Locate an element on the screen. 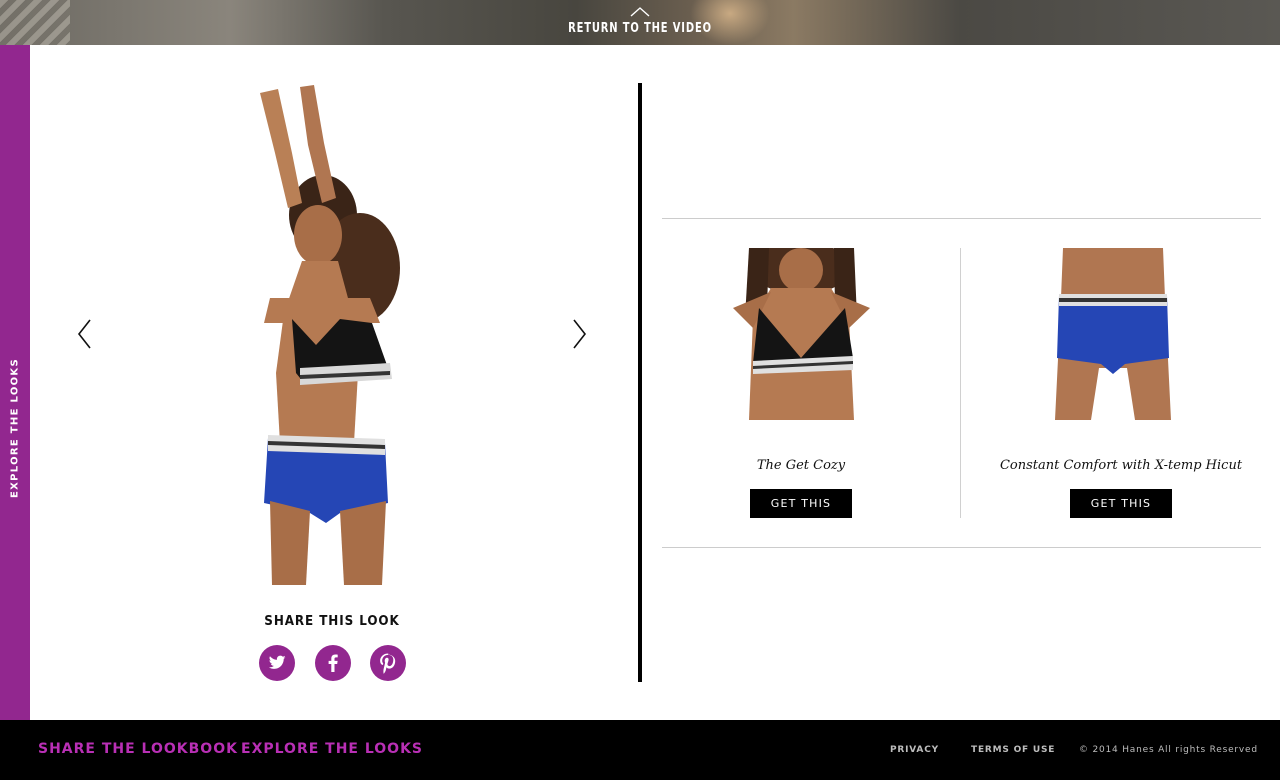 The image size is (1280, 780). privacy-link: PRIVACY is located at coordinates (914, 750).